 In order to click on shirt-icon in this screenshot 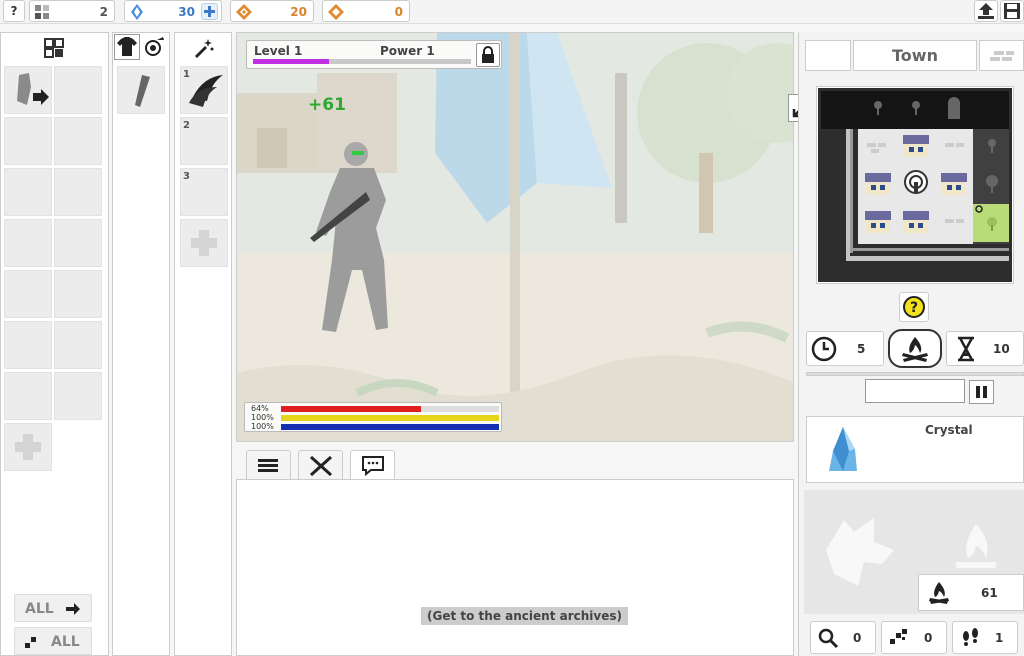, I will do `click(127, 46)`.